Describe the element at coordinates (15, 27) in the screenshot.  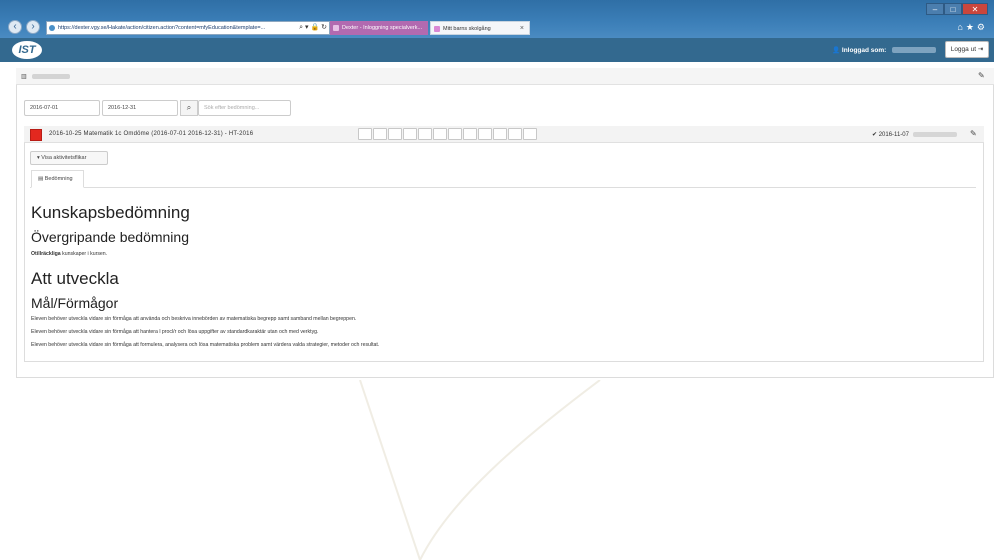
I see `back-icon: ‹` at that location.